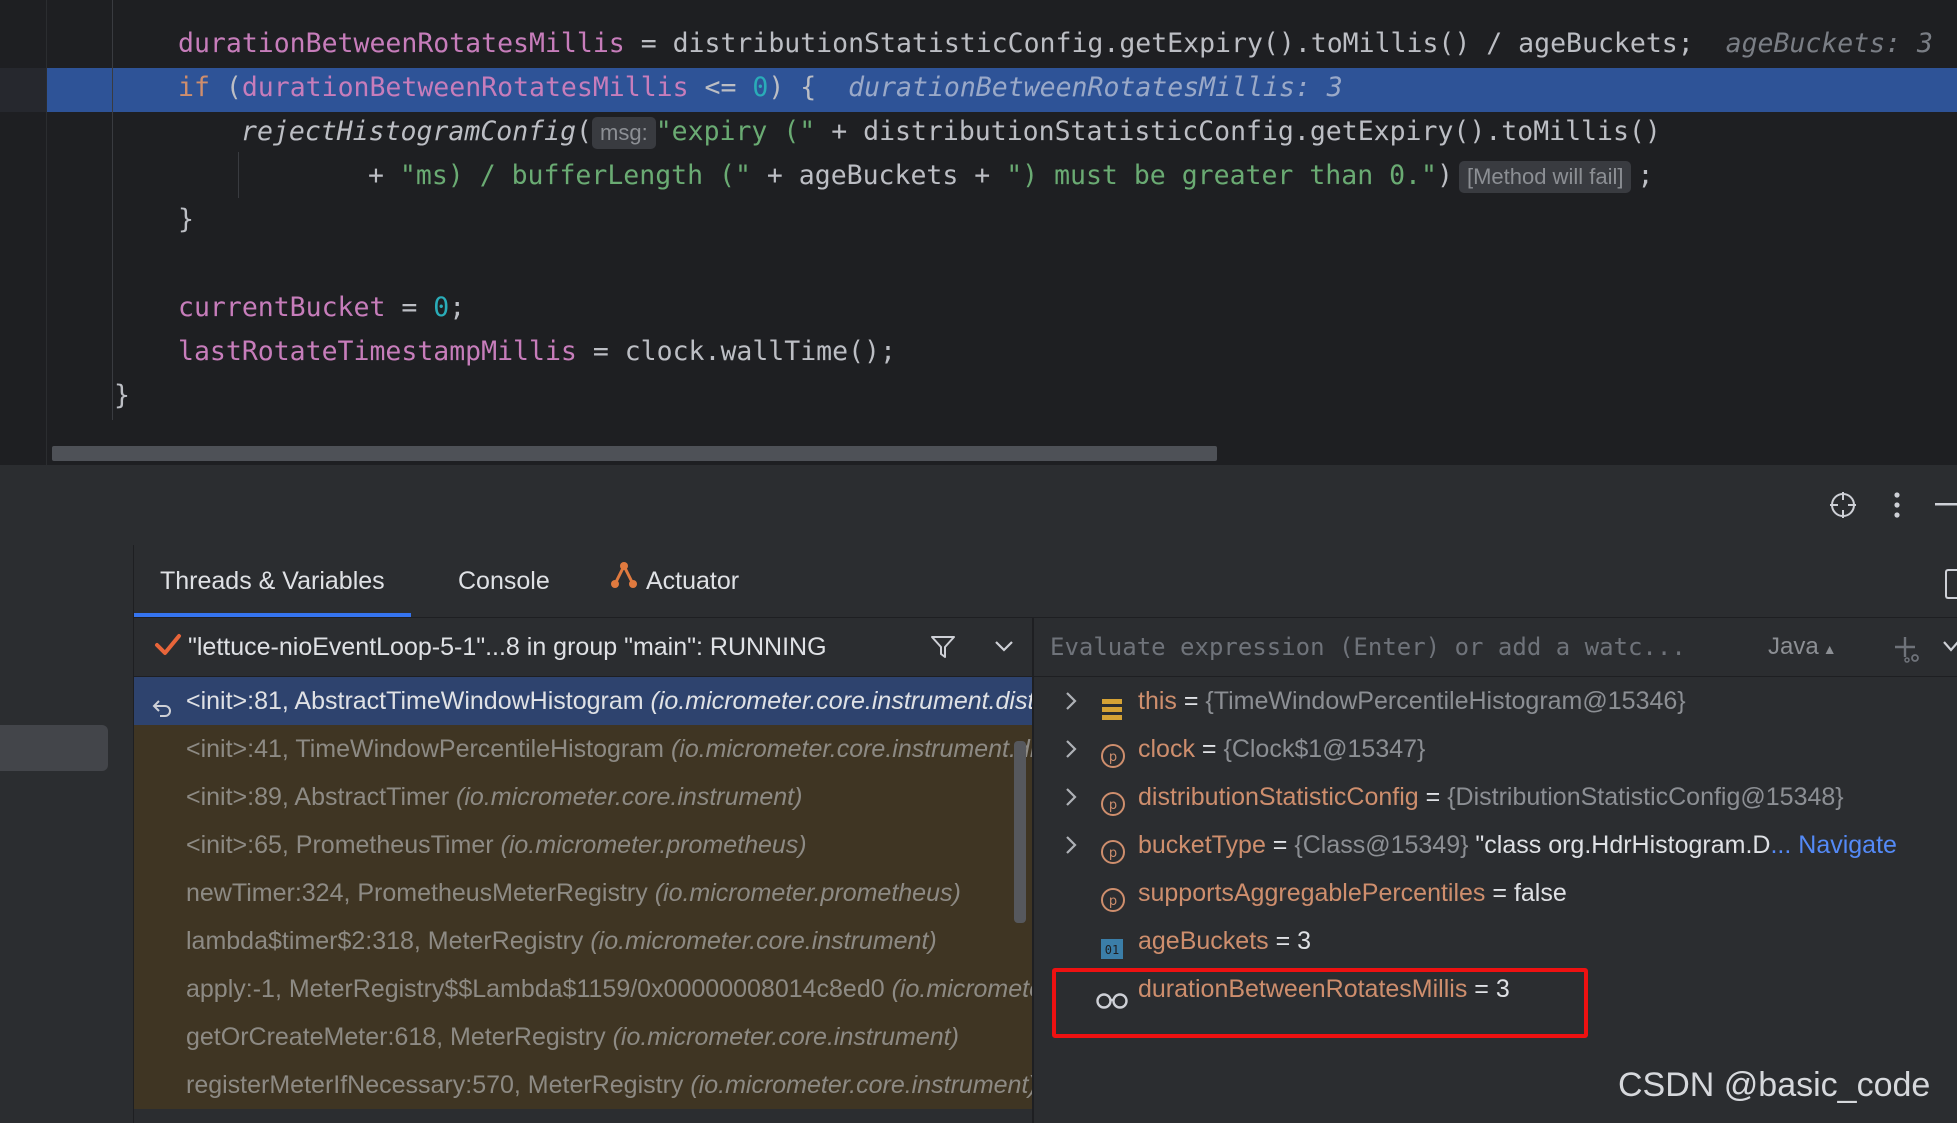 This screenshot has height=1123, width=1957. I want to click on code-token: ) {, so click(792, 87).